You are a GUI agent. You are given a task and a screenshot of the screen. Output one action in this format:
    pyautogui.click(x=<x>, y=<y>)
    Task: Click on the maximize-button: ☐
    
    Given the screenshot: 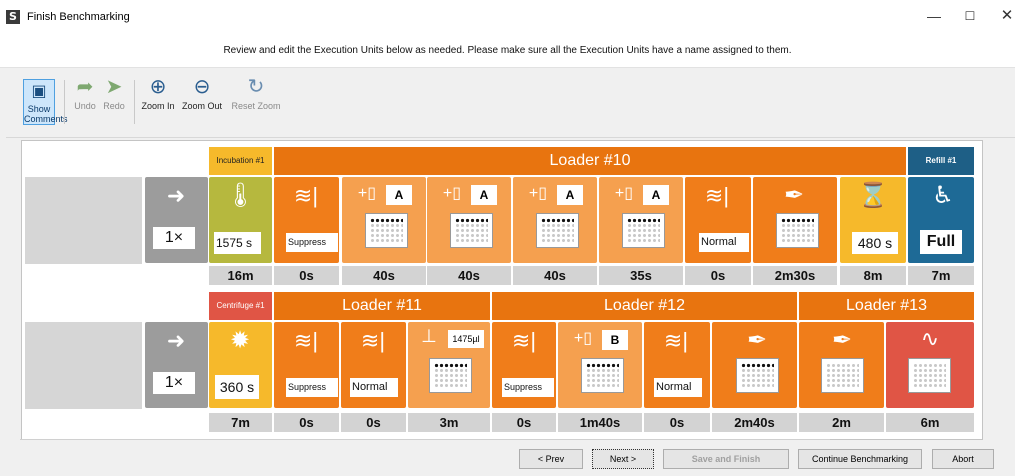 What is the action you would take?
    pyautogui.click(x=970, y=16)
    